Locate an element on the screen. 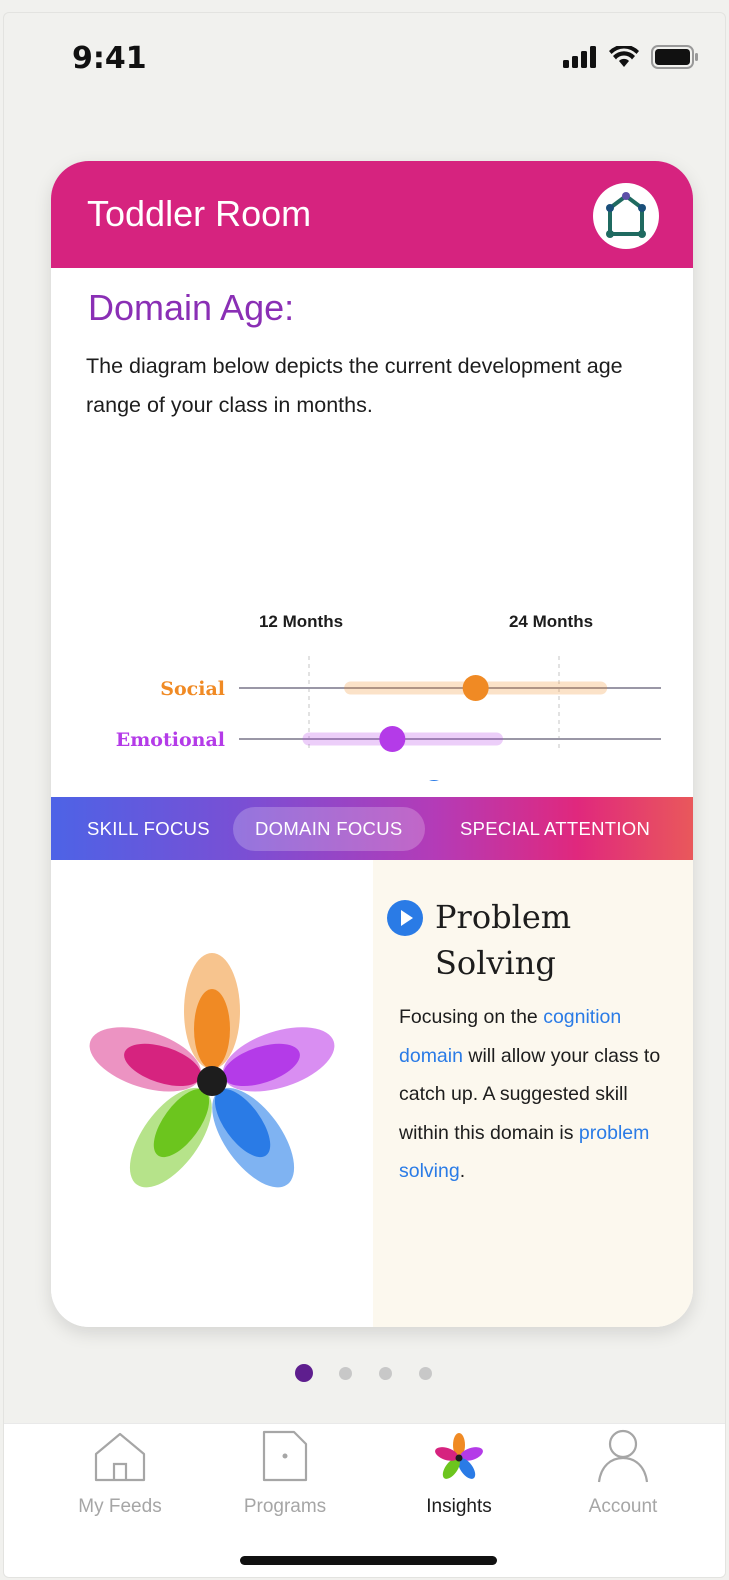 The image size is (729, 1580). status-icons is located at coordinates (631, 57).